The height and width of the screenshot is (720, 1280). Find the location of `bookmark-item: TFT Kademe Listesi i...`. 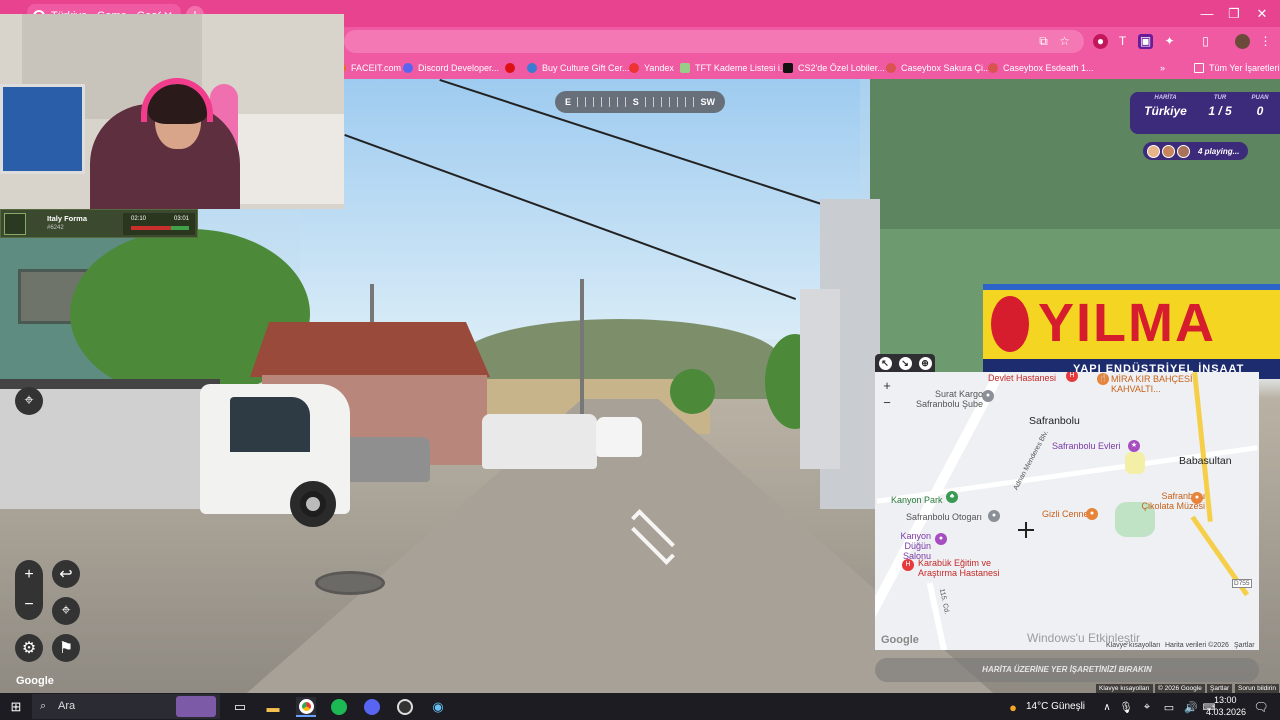

bookmark-item: TFT Kademe Listesi i... is located at coordinates (733, 68).